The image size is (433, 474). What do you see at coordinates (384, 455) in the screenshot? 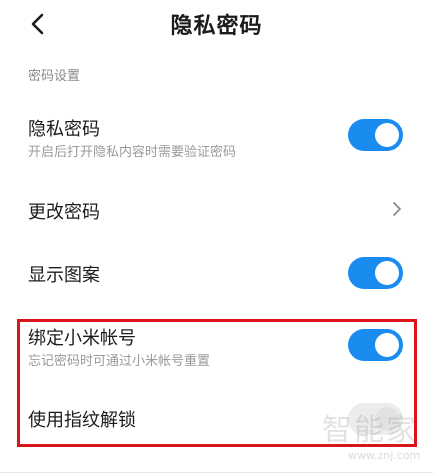
I see `watermark-url: www.znj.com` at bounding box center [384, 455].